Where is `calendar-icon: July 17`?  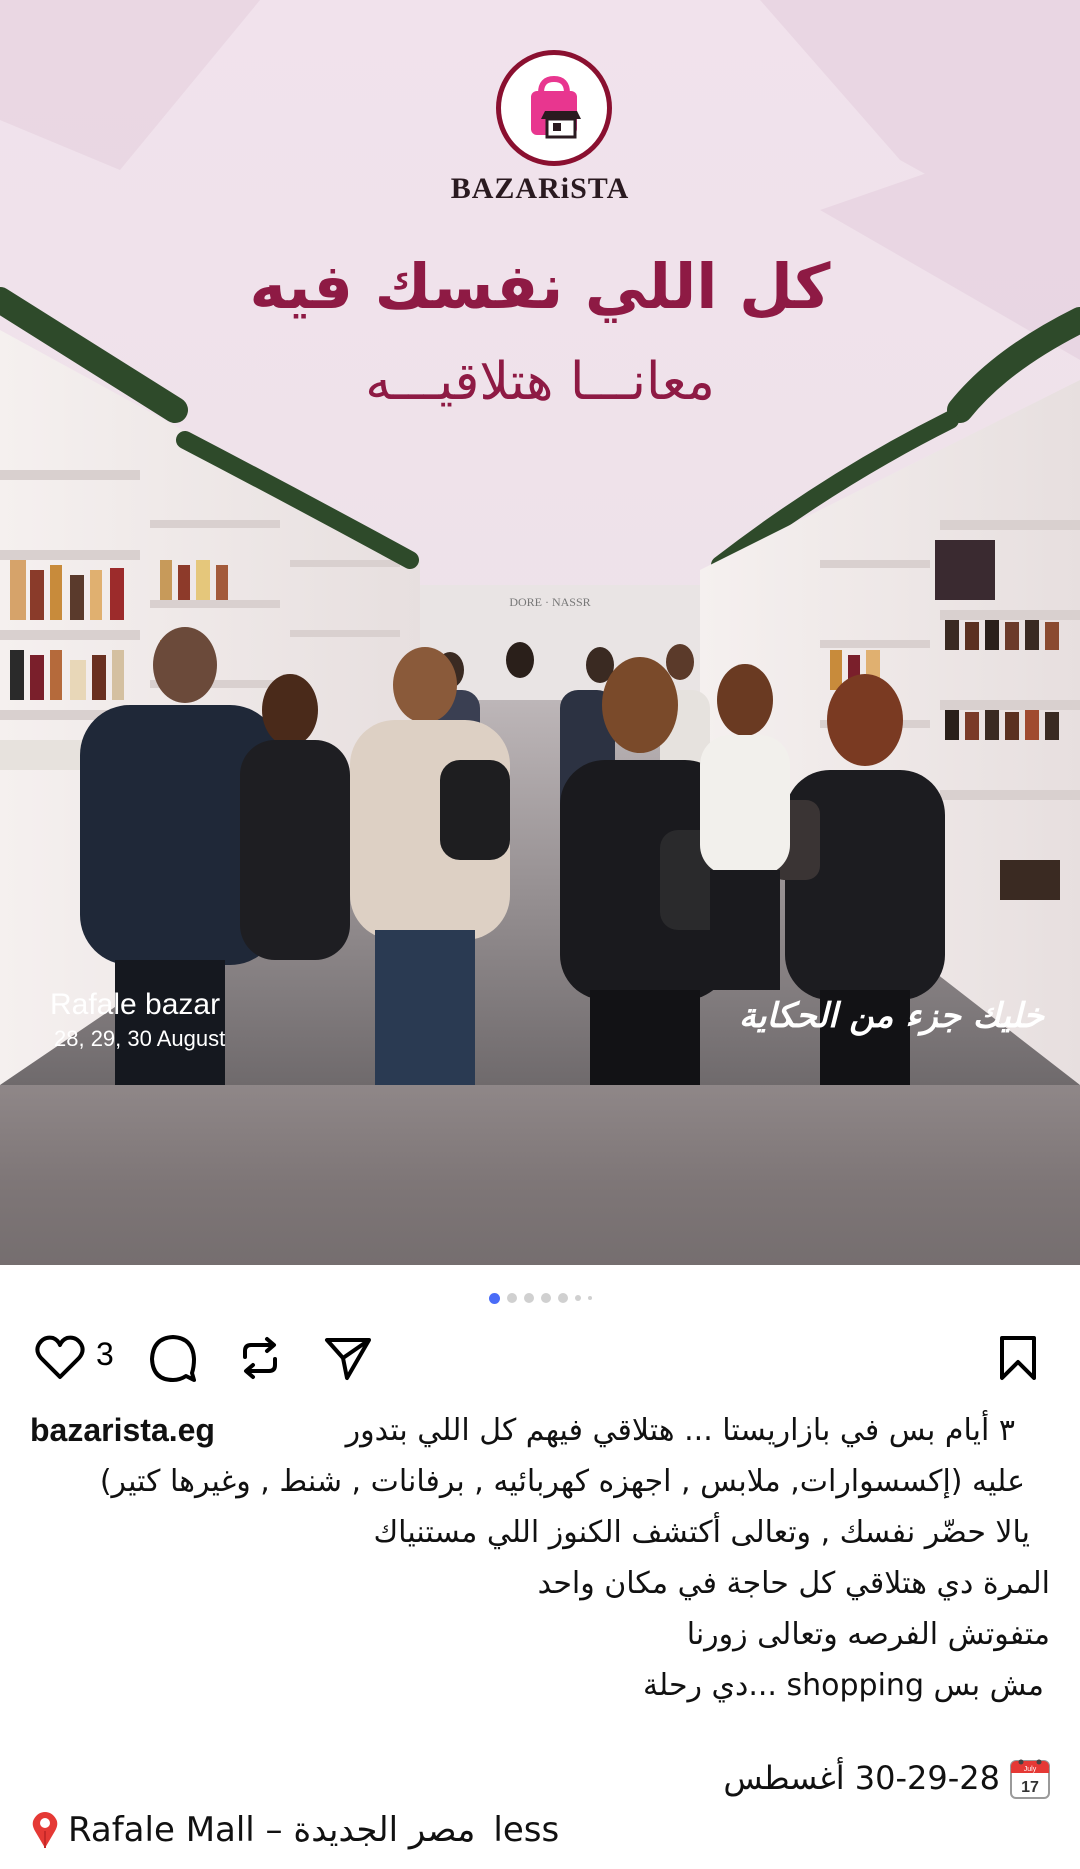 calendar-icon: July 17 is located at coordinates (1030, 1778).